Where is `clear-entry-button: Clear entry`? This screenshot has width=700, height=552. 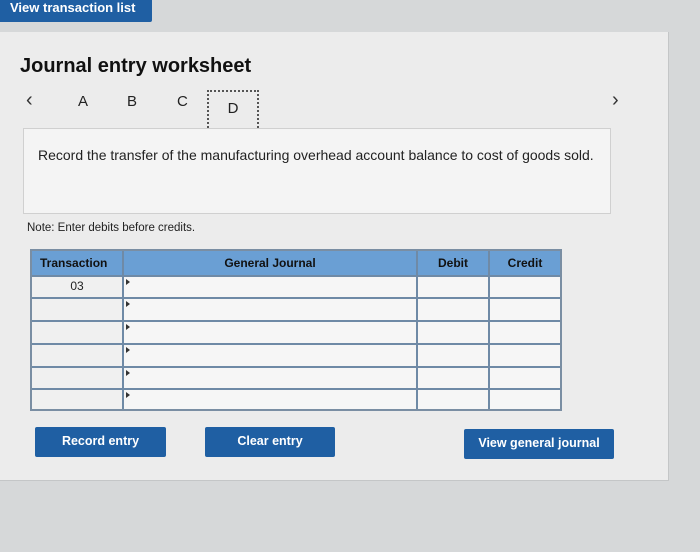
clear-entry-button: Clear entry is located at coordinates (270, 442).